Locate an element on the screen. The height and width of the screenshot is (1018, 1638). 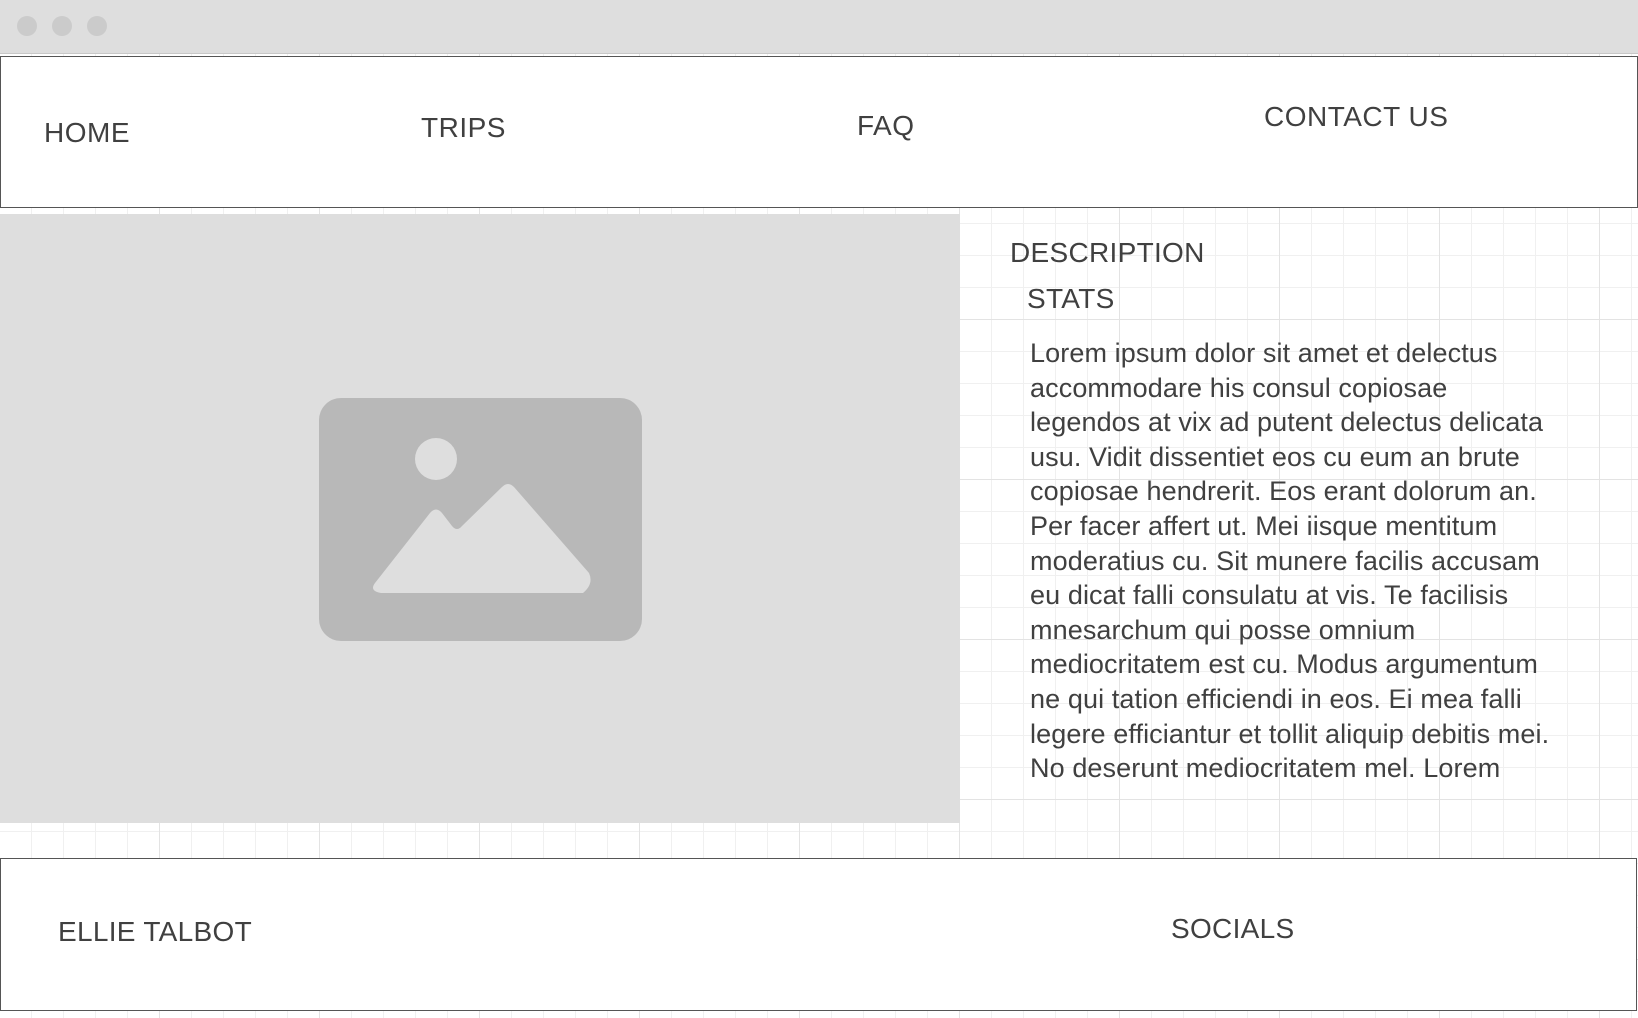
nav-link-faq: FAQ is located at coordinates (886, 126).